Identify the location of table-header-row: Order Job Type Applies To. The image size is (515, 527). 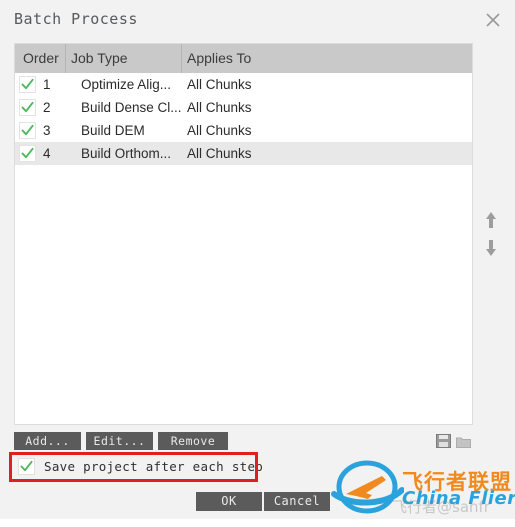
(243, 58).